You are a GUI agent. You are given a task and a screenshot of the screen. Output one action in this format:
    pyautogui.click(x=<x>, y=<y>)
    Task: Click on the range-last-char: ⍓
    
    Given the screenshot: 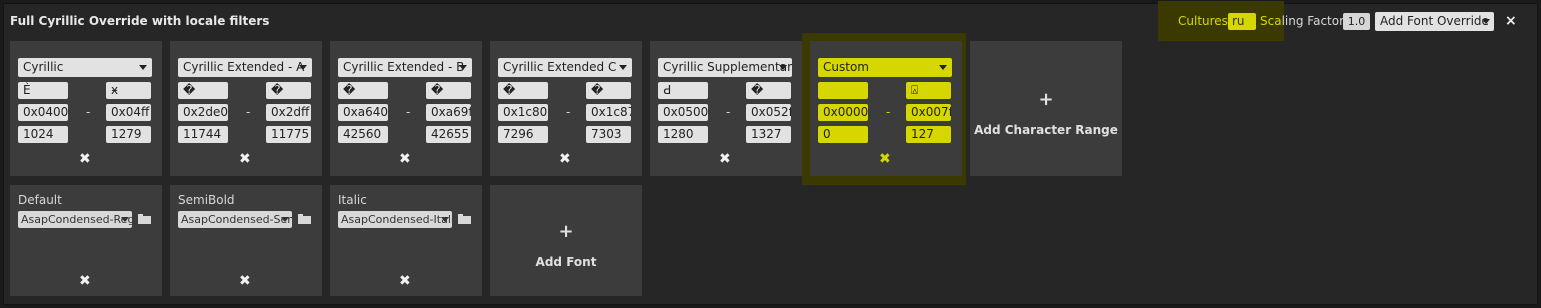 What is the action you would take?
    pyautogui.click(x=928, y=90)
    